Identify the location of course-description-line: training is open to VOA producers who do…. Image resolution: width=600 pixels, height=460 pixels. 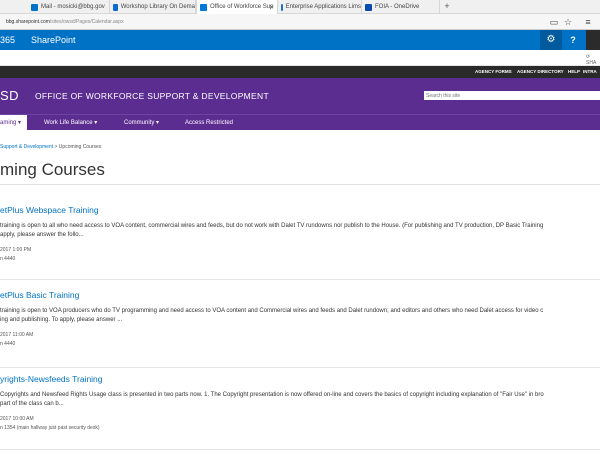
(272, 311).